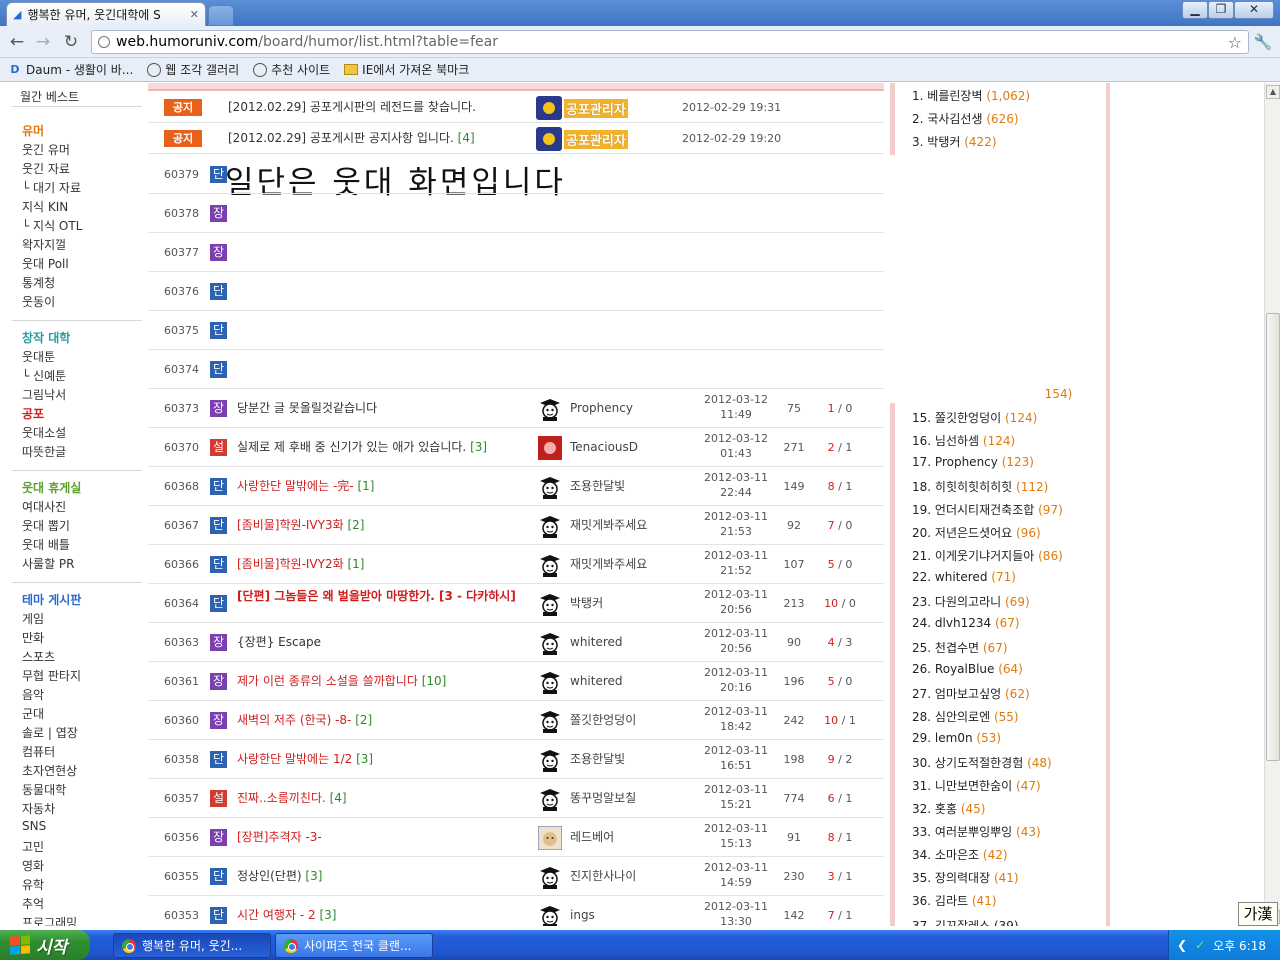 The image size is (1280, 960). I want to click on start-button: 시작, so click(45, 945).